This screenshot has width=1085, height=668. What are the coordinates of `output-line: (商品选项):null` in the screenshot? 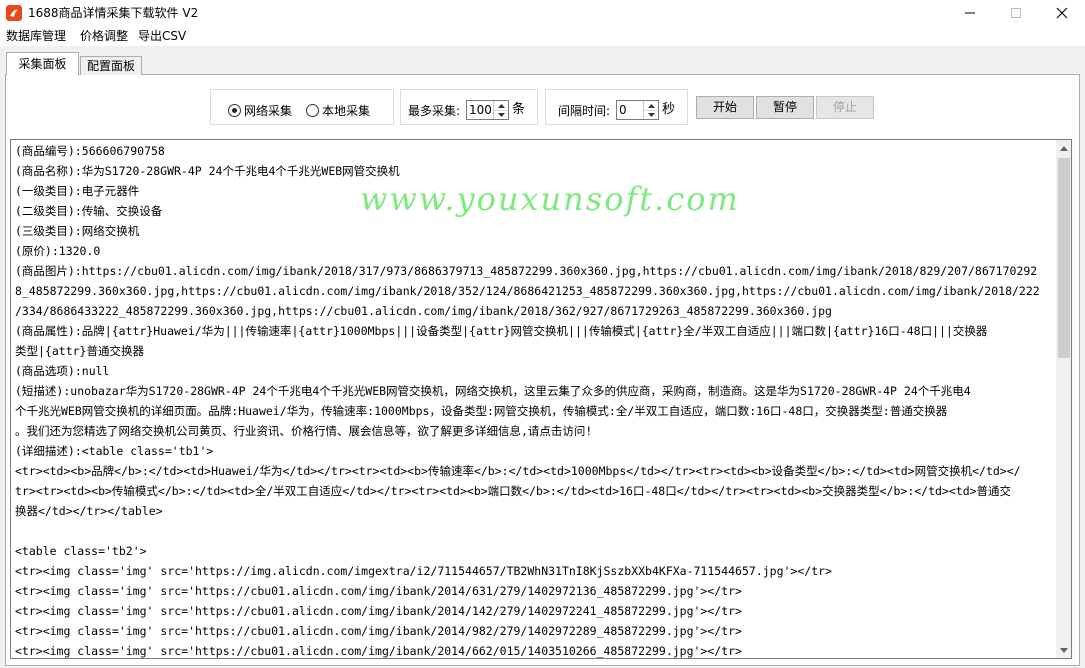 It's located at (62, 371).